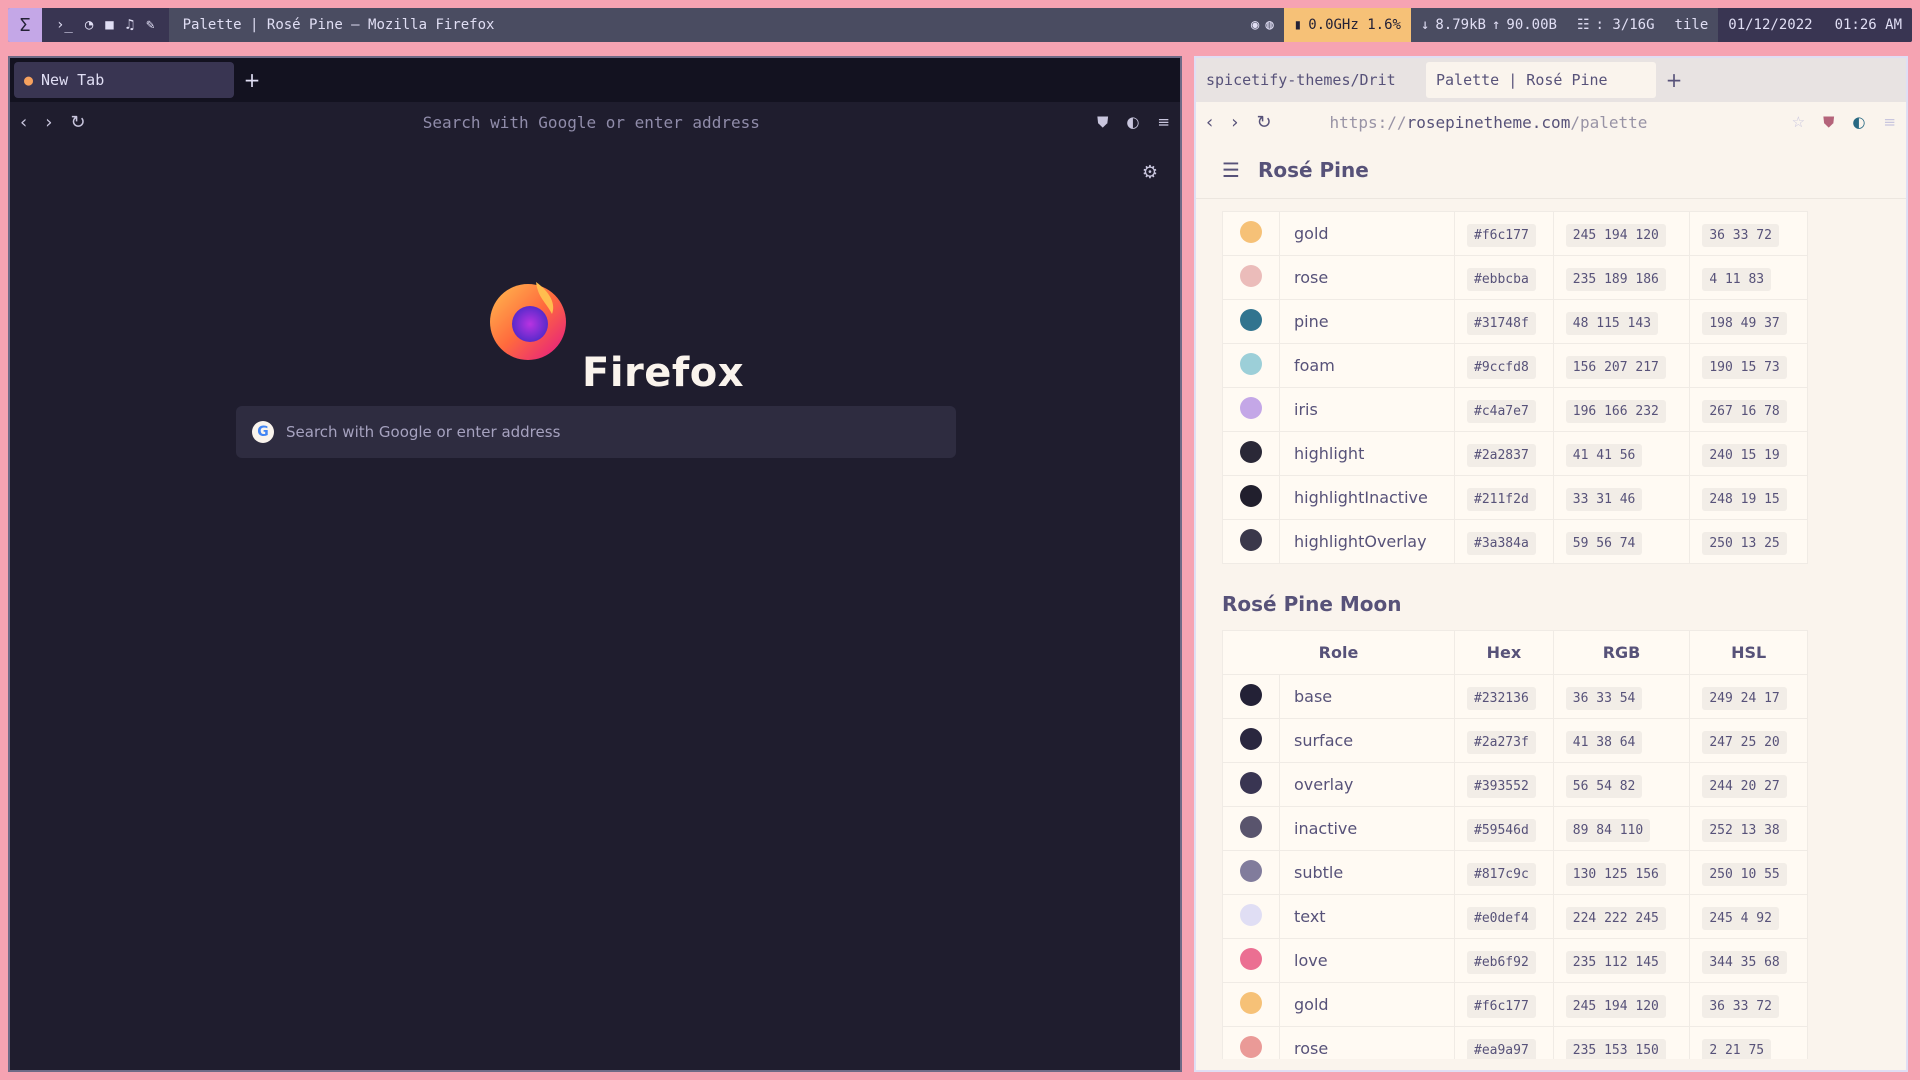  I want to click on hex-value: #e0def4, so click(1501, 918).